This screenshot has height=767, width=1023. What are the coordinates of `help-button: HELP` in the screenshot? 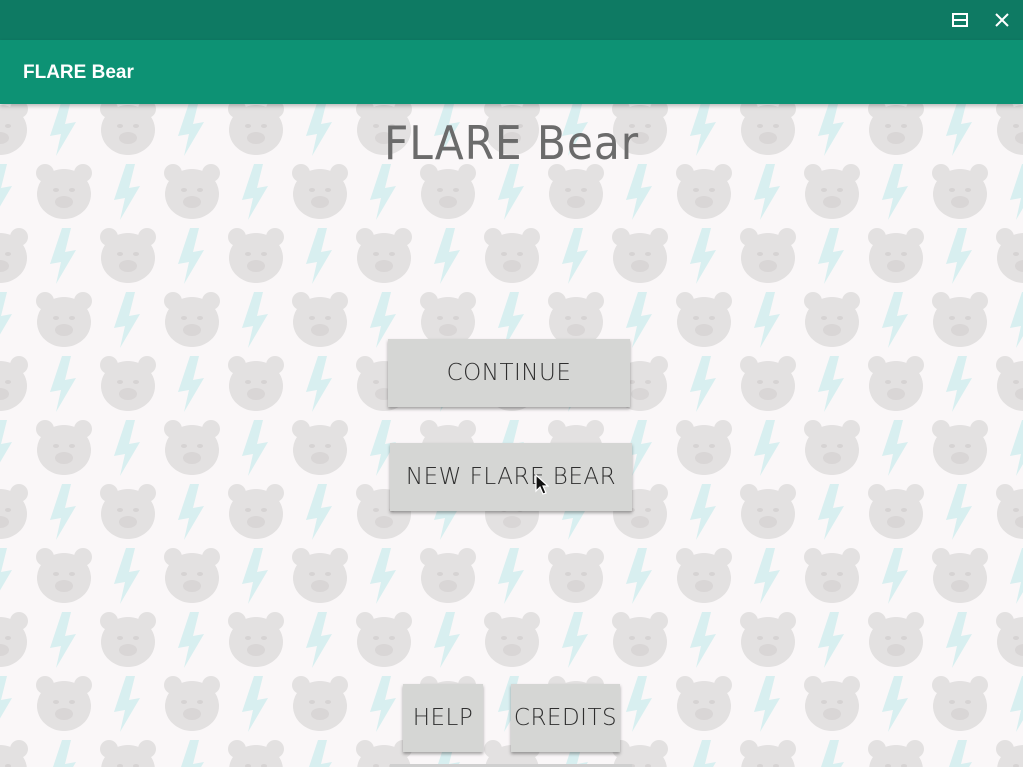 It's located at (443, 718).